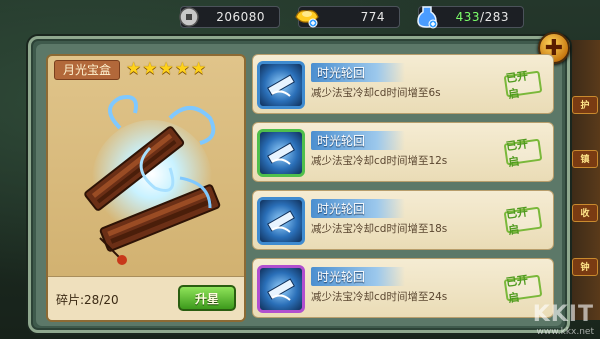  Describe the element at coordinates (494, 17) in the screenshot. I see `energy-max: /283` at that location.